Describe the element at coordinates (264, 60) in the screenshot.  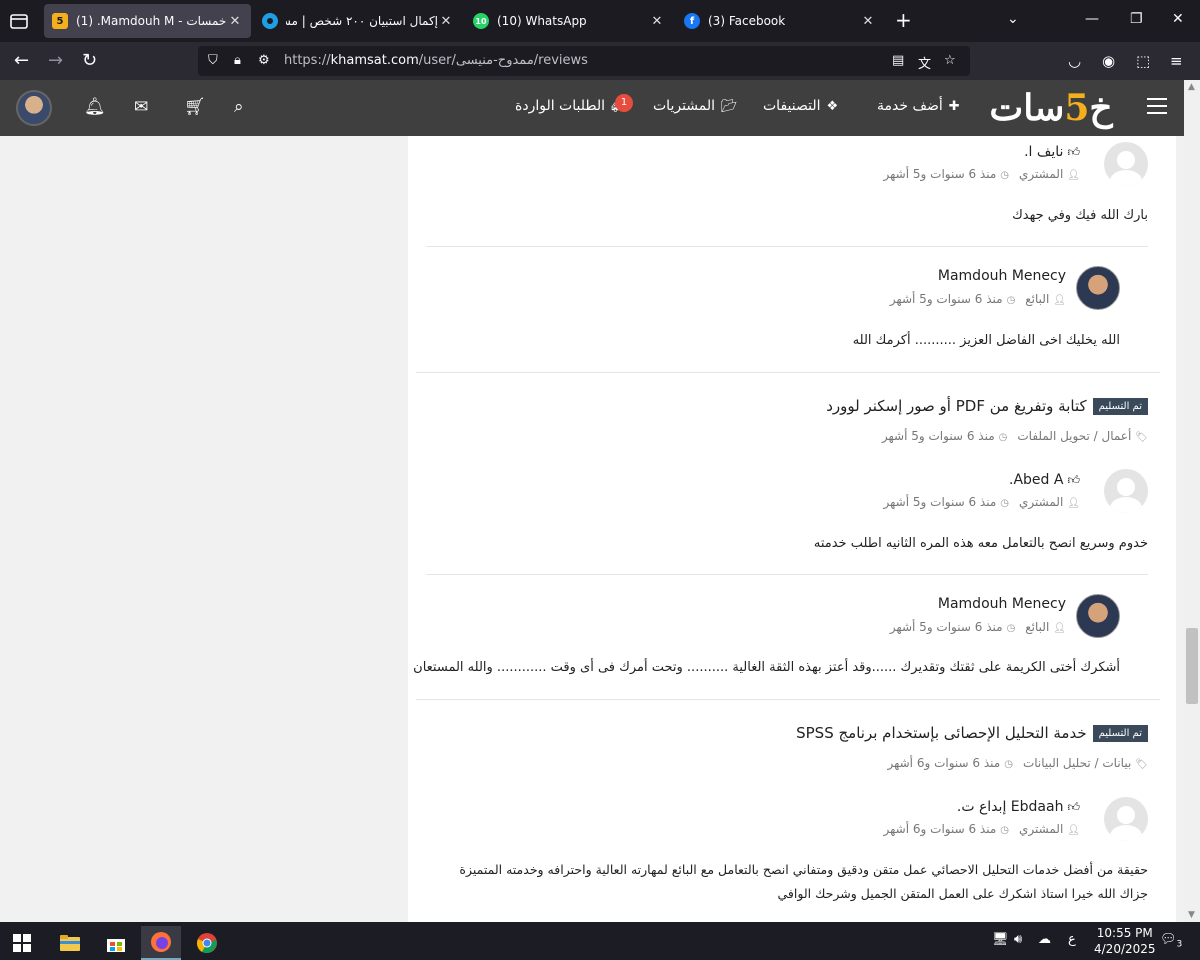
I see `permissions-icon: ⚙` at that location.